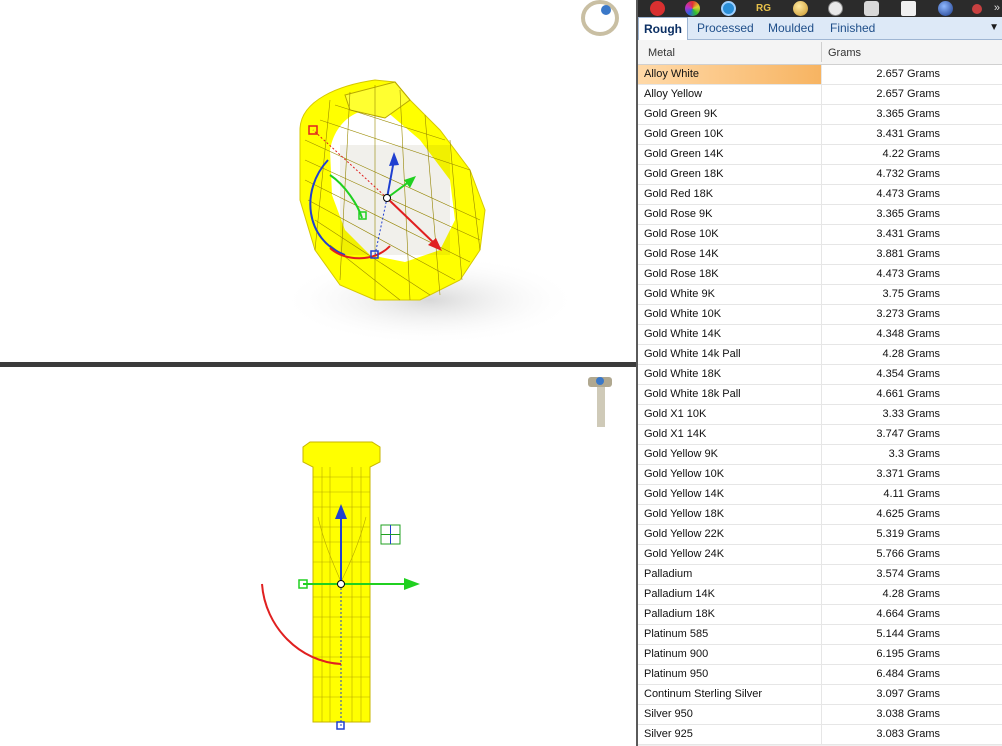  Describe the element at coordinates (844, 53) in the screenshot. I see `column-header-grams: Grams` at that location.